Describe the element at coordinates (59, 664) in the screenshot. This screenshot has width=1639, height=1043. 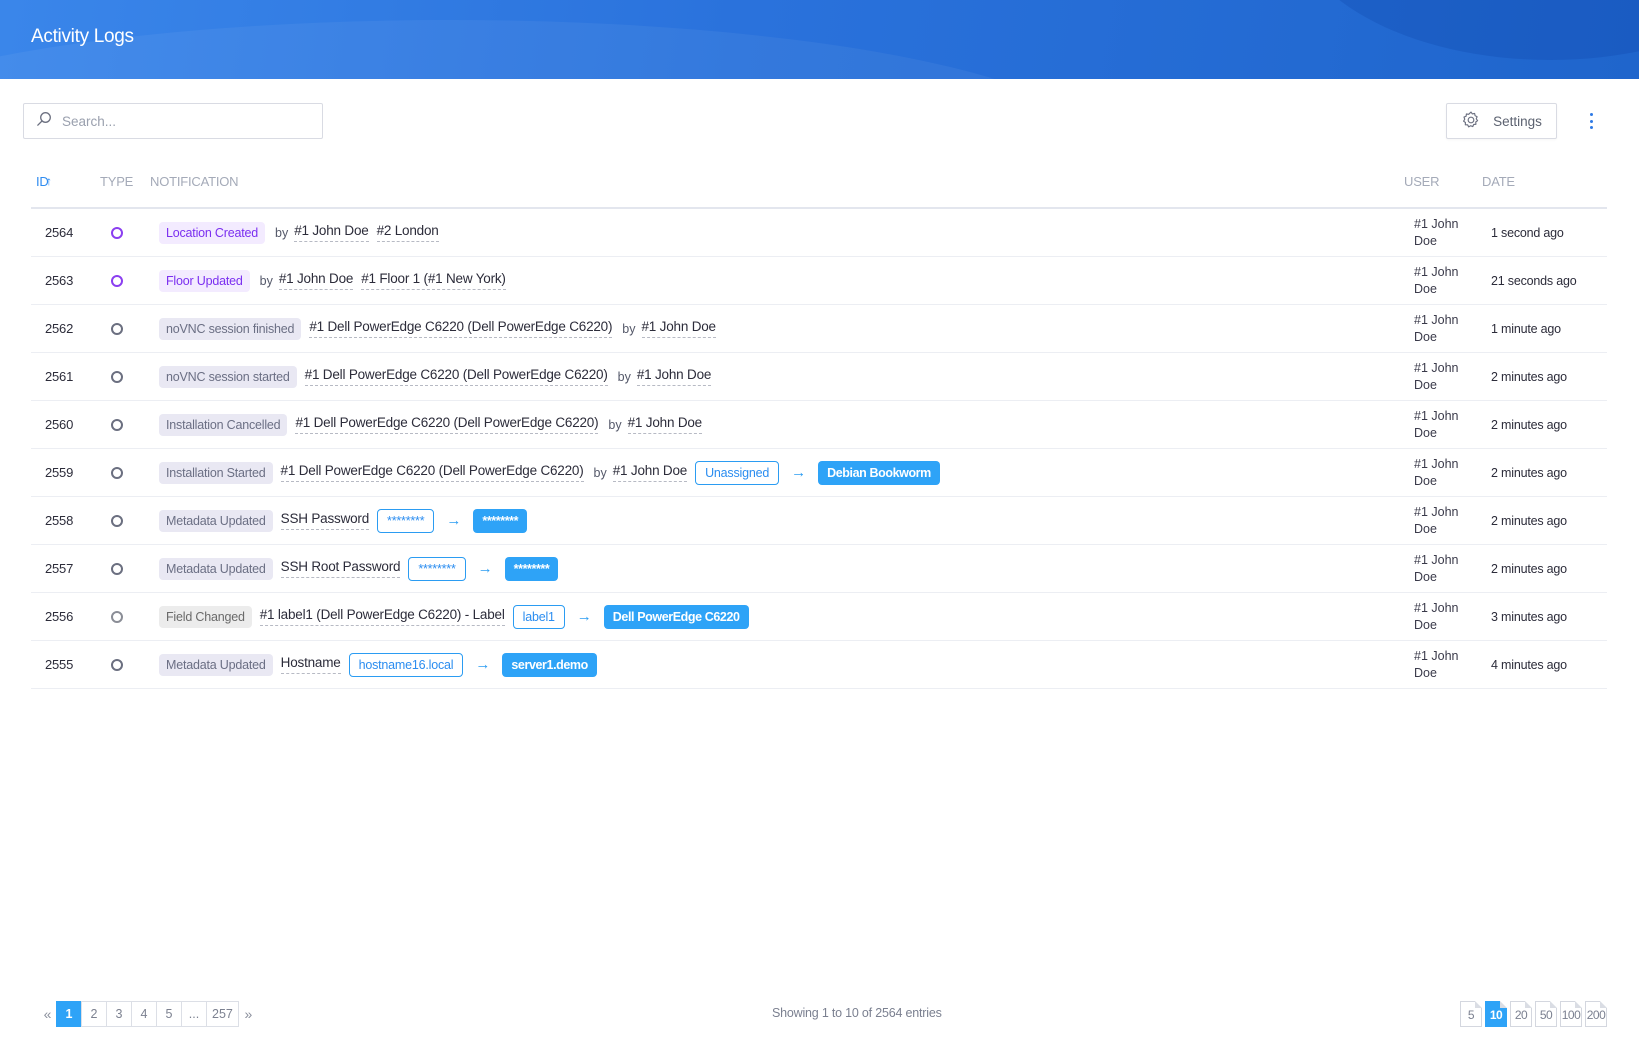
I see `row-id: 2555` at that location.